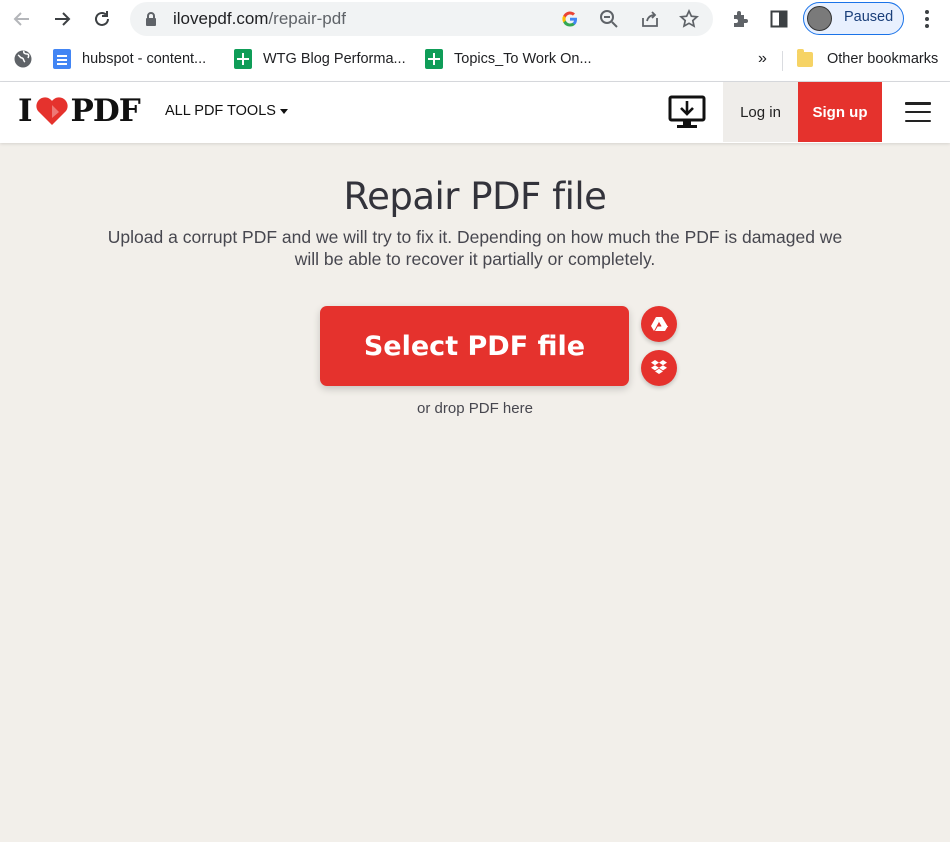  What do you see at coordinates (62, 59) in the screenshot?
I see `google-docs-icon` at bounding box center [62, 59].